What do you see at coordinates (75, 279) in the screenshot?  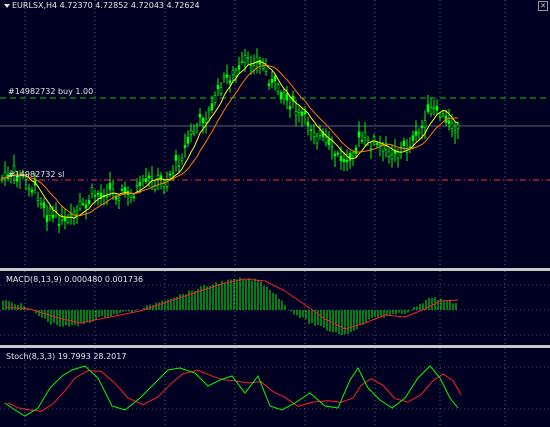 I see `macd-label: MACD(8,13,9) 0.000480 0.001736` at bounding box center [75, 279].